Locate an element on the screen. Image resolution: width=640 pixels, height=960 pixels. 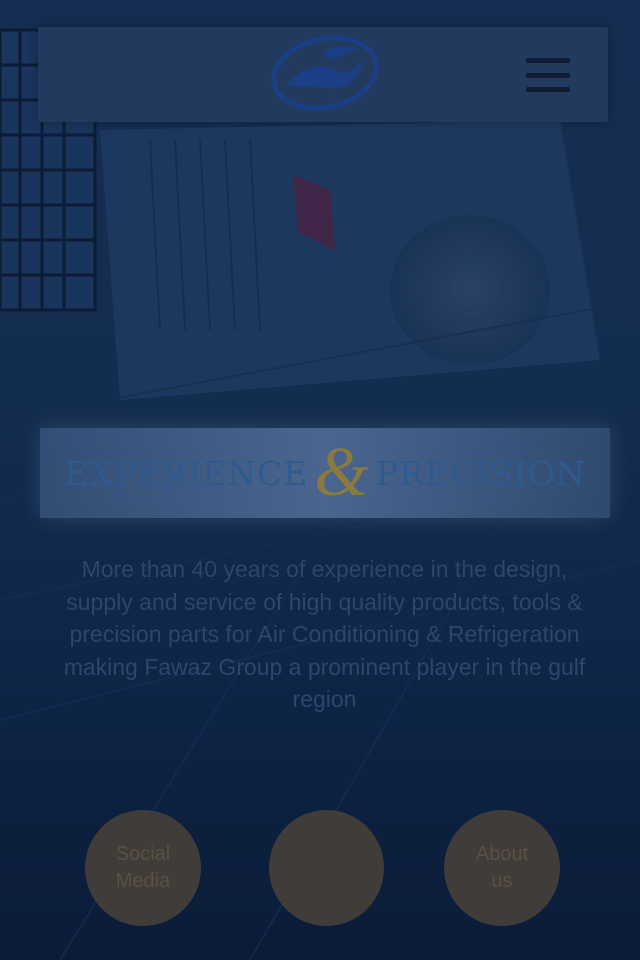
fawaz-group-logo-icon is located at coordinates (325, 73).